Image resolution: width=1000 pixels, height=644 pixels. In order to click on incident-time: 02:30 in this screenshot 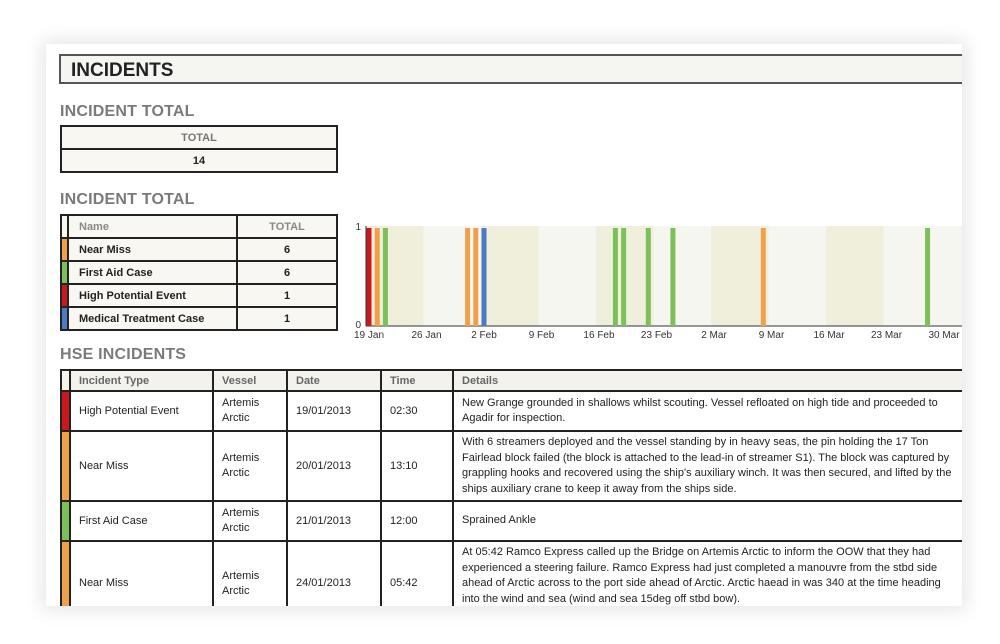, I will do `click(417, 411)`.